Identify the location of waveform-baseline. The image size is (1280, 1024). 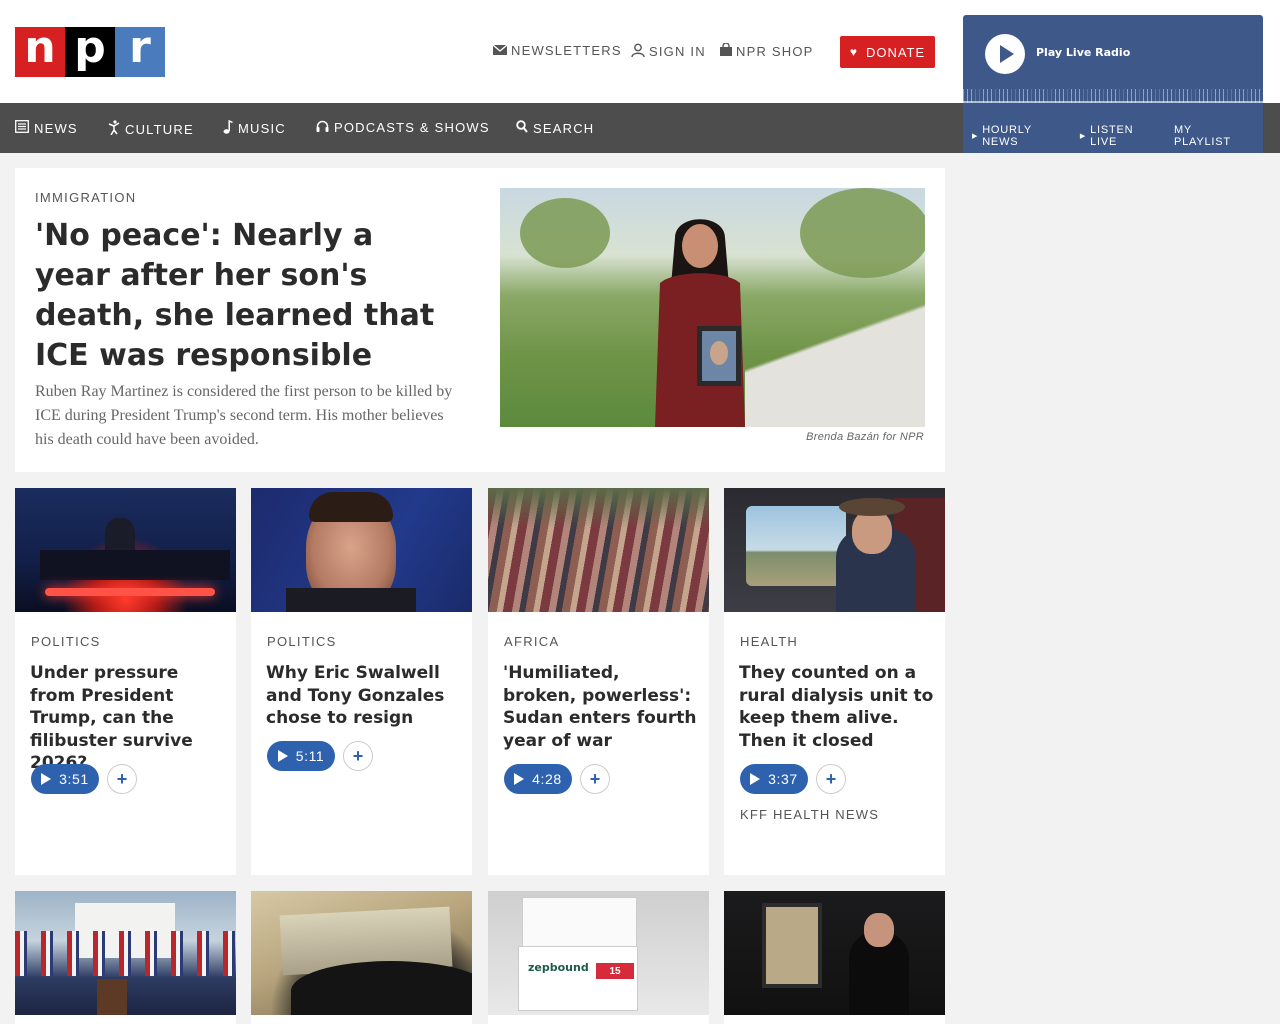
(1113, 102).